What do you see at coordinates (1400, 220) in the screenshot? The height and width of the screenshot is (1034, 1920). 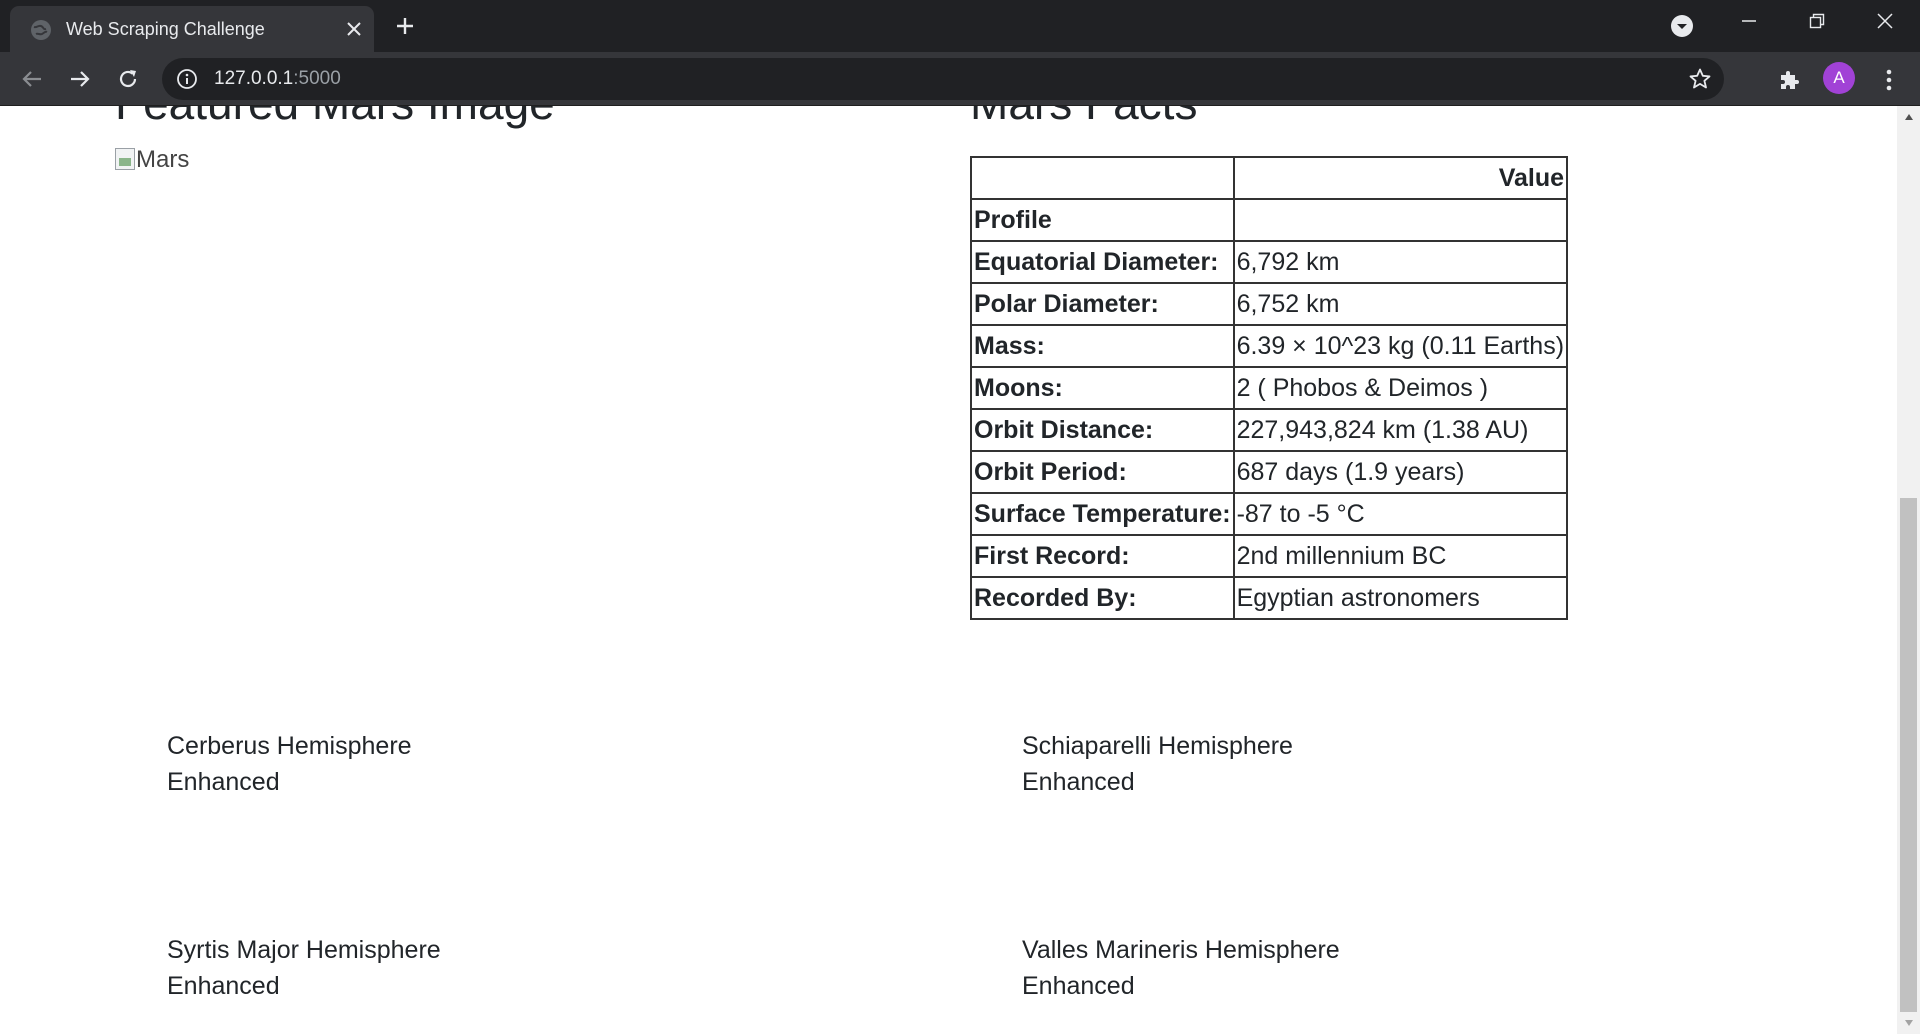 I see `fact-value` at bounding box center [1400, 220].